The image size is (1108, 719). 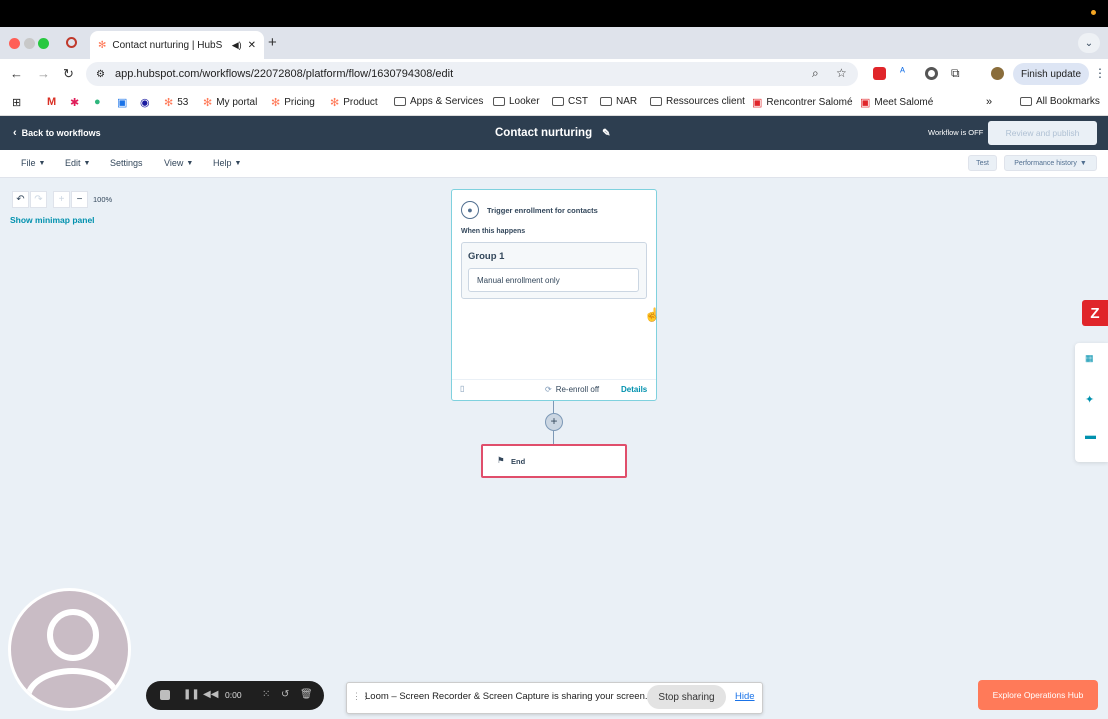 I want to click on redo-icon: ↷, so click(x=38, y=199).